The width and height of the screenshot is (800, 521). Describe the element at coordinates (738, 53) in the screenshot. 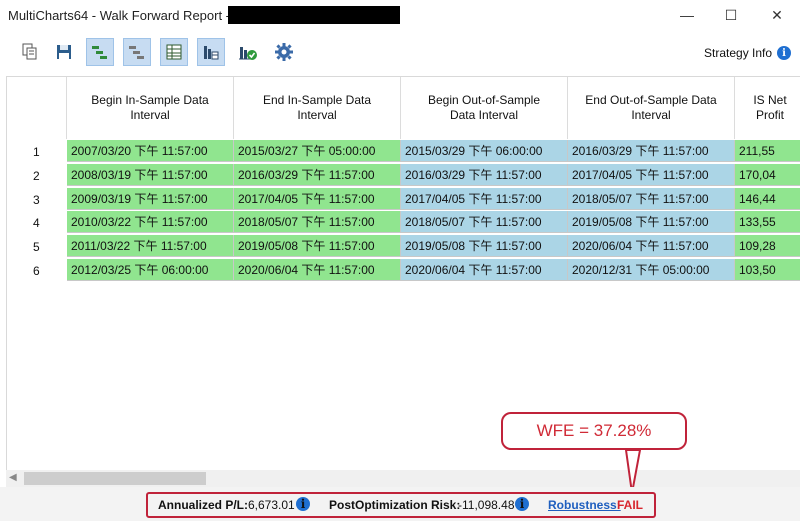

I see `strategy-info-label: Strategy Info` at that location.